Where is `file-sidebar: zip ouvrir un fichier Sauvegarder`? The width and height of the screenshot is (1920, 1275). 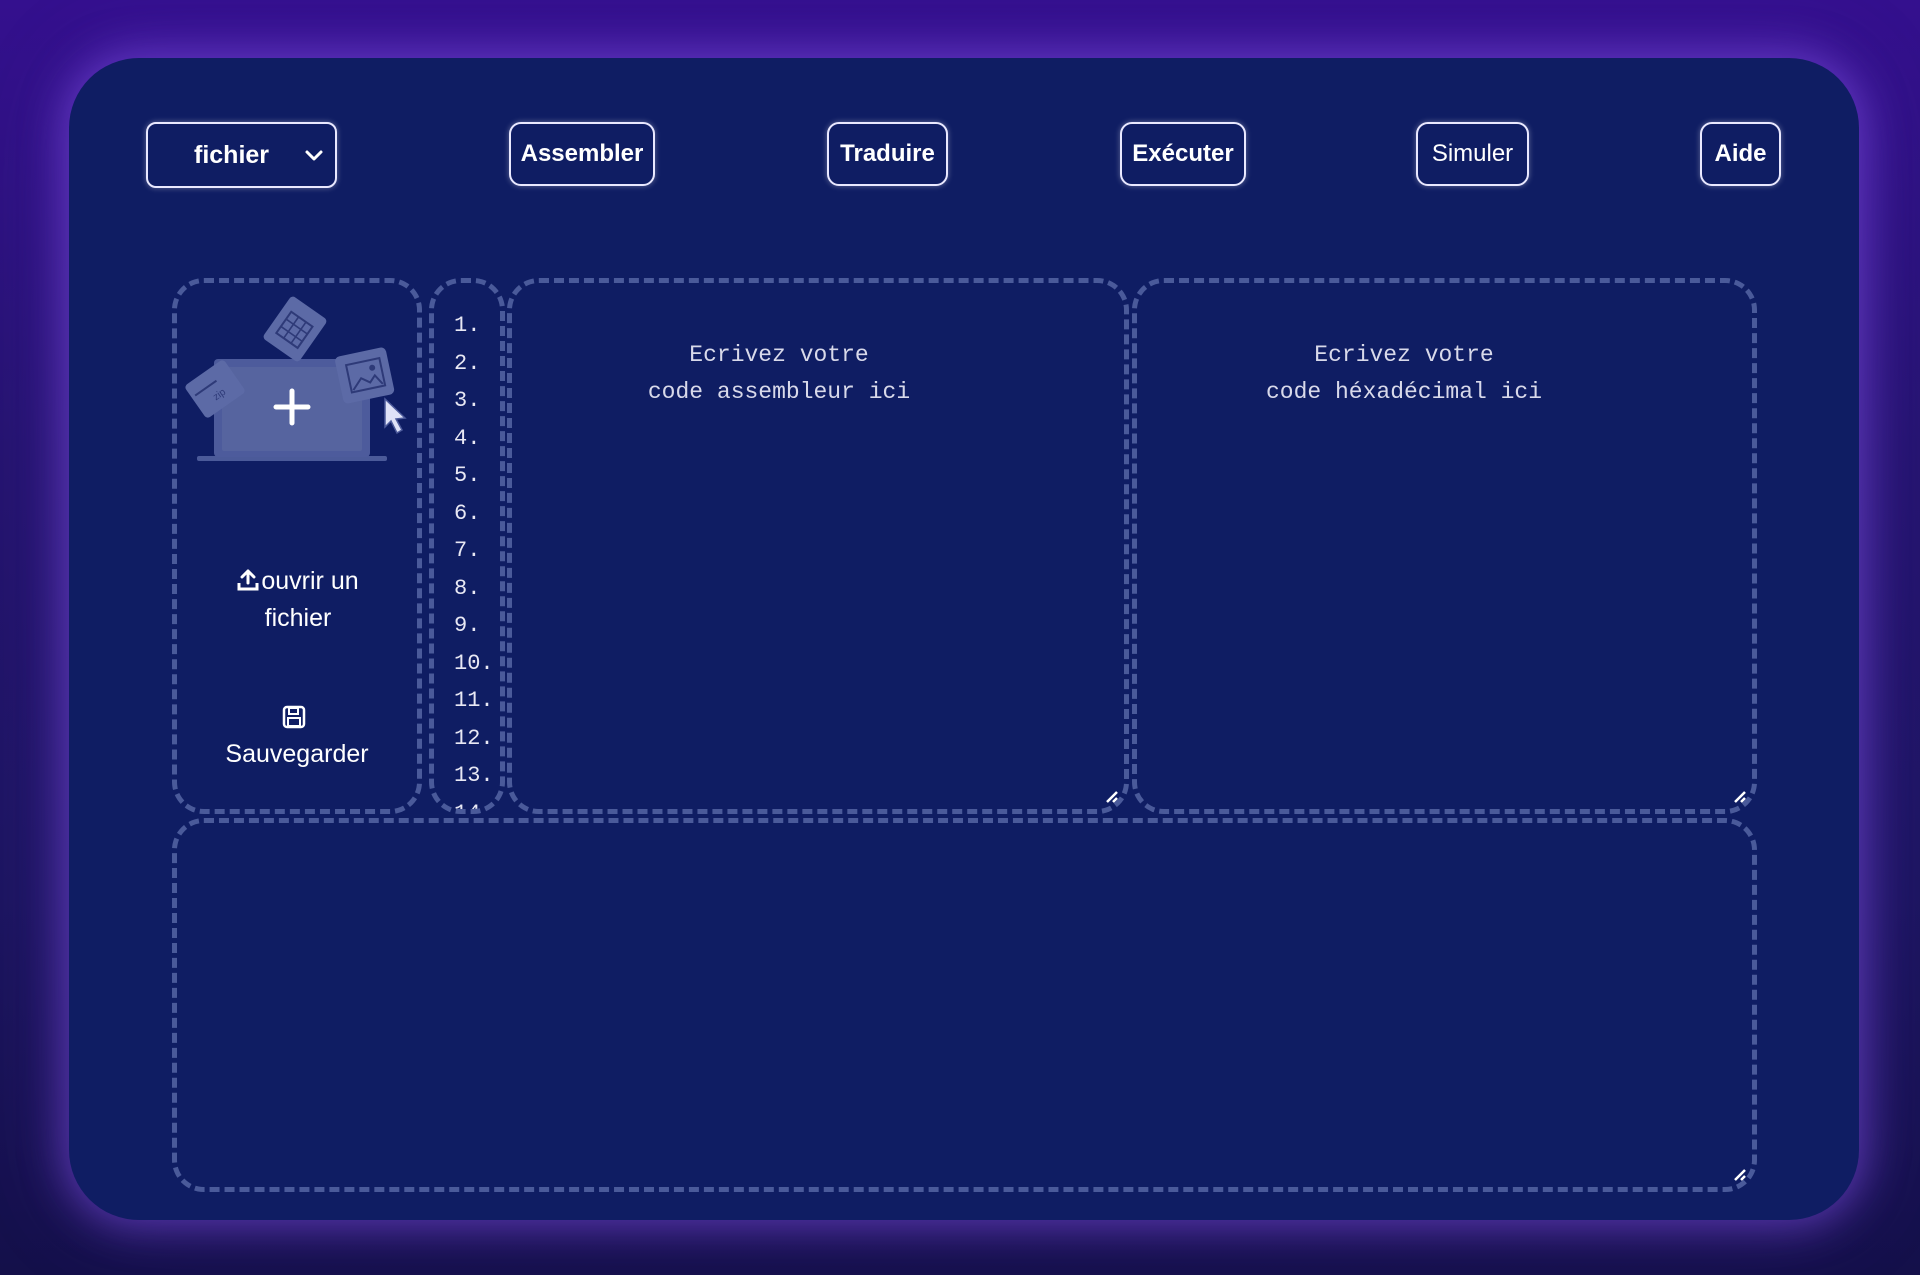 file-sidebar: zip ouvrir un fichier Sauvegarder is located at coordinates (297, 546).